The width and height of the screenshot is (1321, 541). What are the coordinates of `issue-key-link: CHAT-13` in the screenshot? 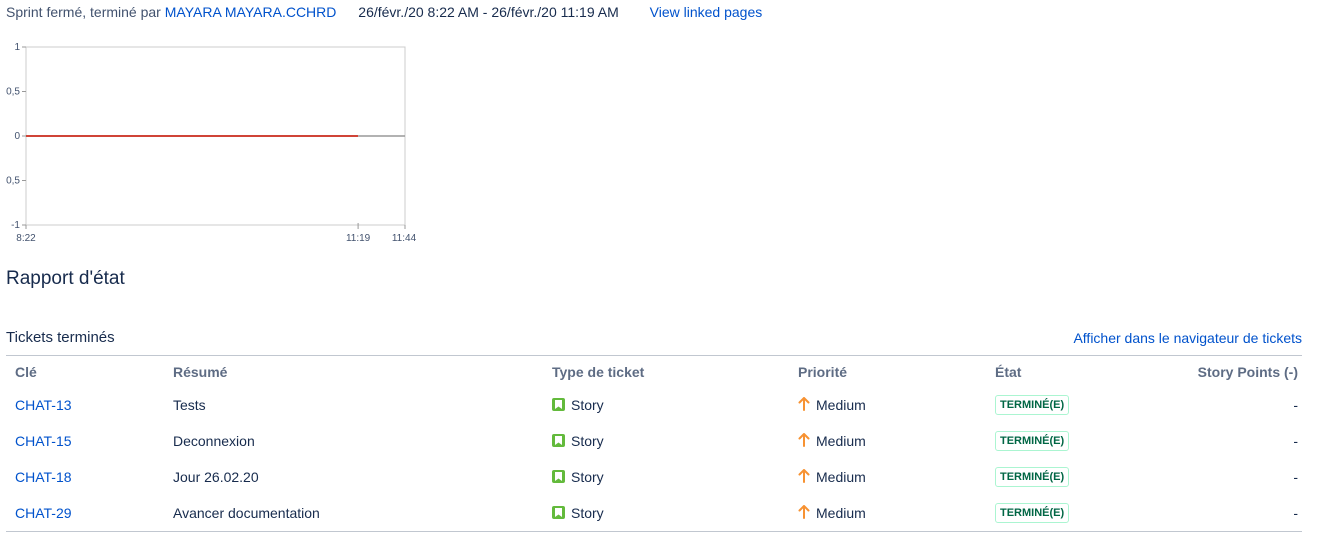 It's located at (43, 405).